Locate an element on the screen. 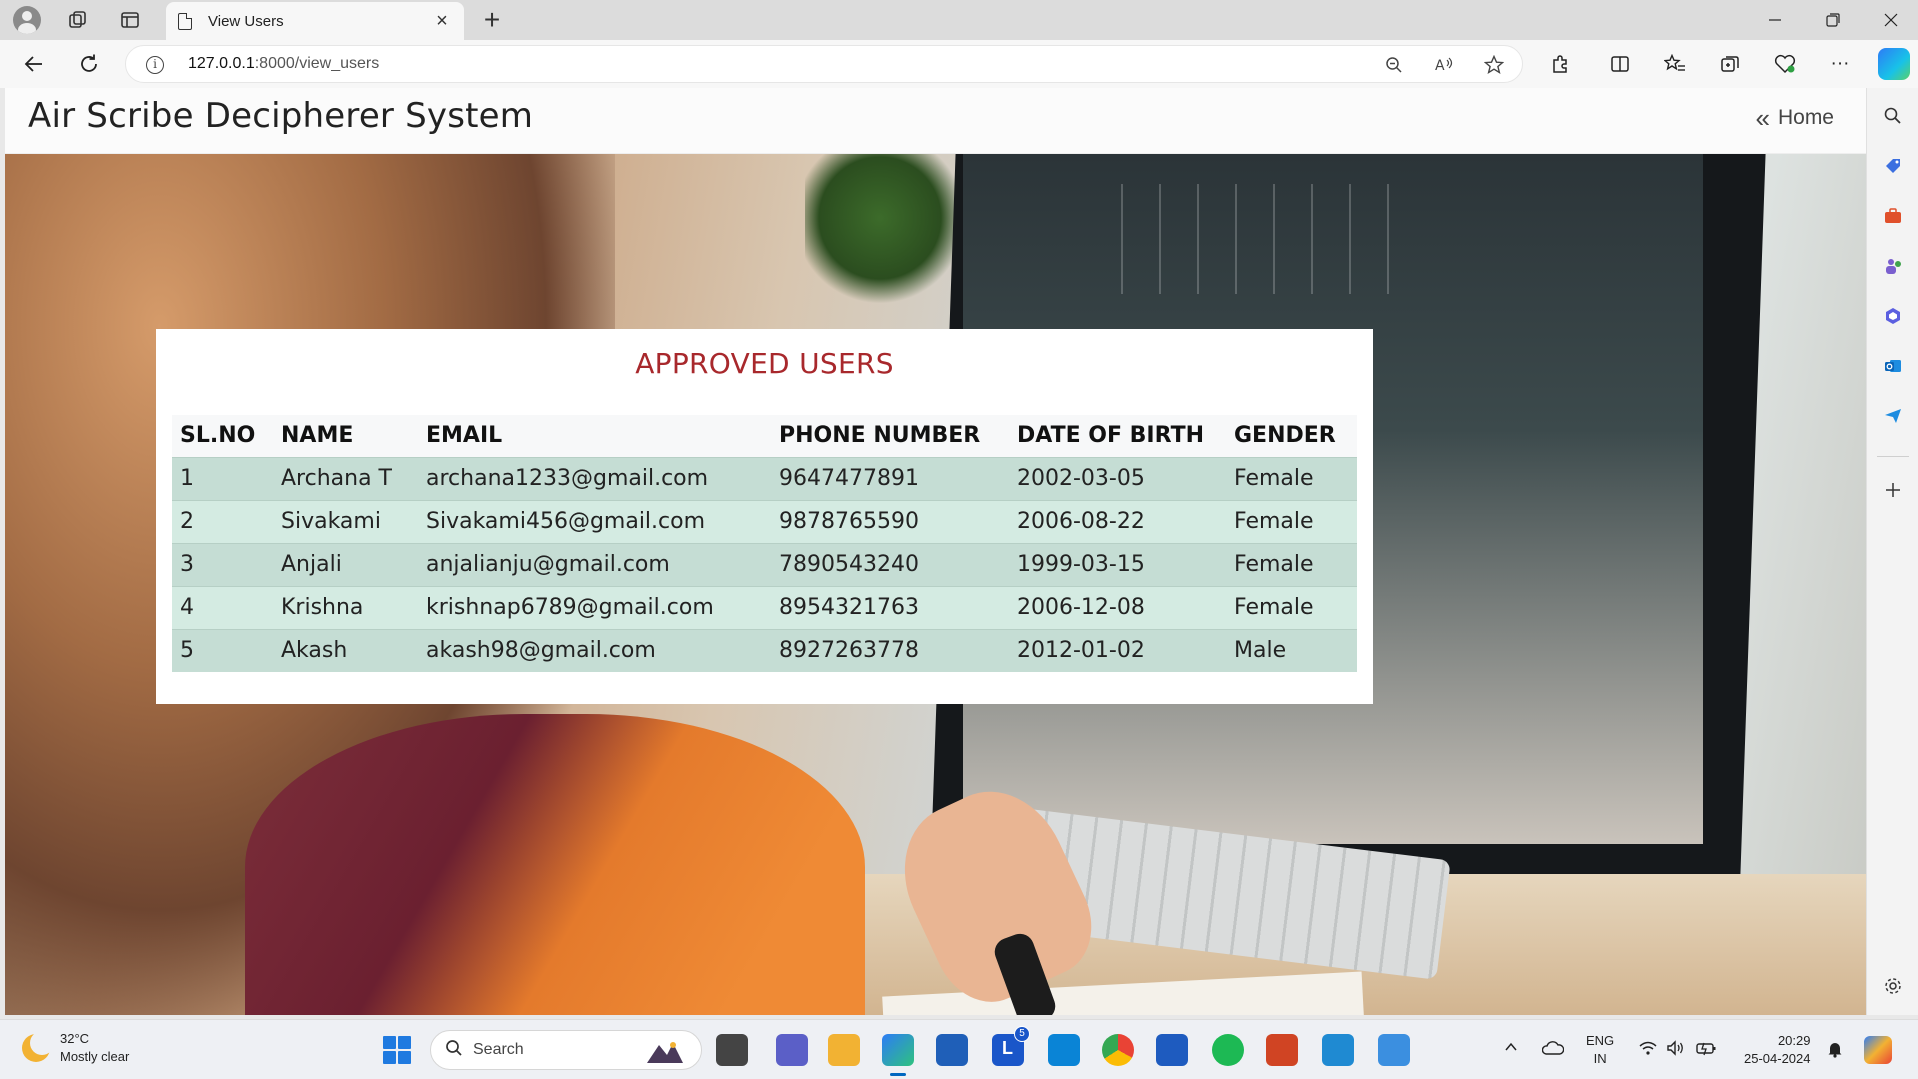 The image size is (1918, 1079). file-explorer-icon is located at coordinates (844, 1050).